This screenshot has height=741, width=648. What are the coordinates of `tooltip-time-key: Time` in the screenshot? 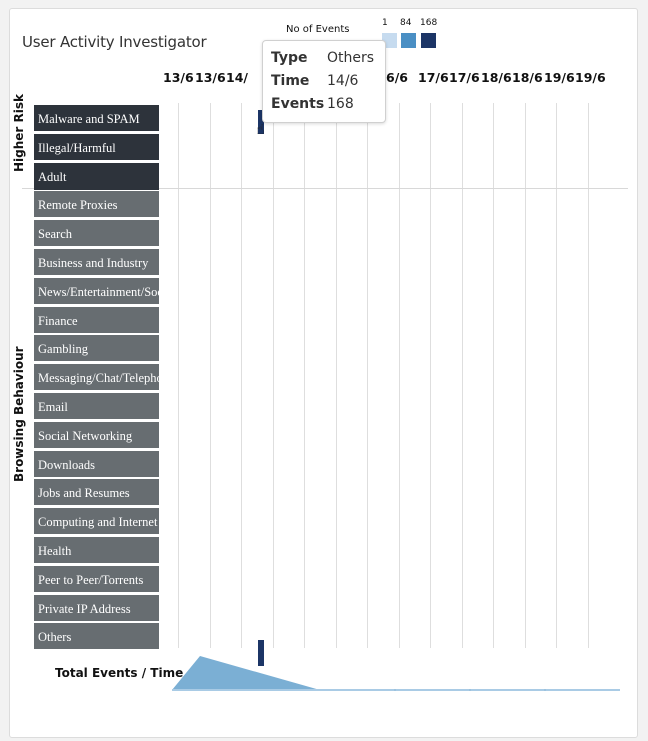 It's located at (290, 81).